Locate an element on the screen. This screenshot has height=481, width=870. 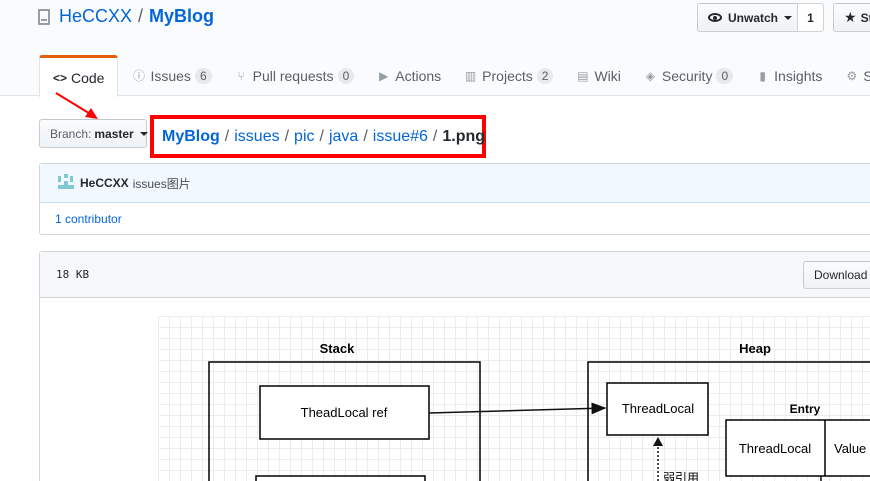
weak-reference-label: 弱引用 is located at coordinates (681, 476).